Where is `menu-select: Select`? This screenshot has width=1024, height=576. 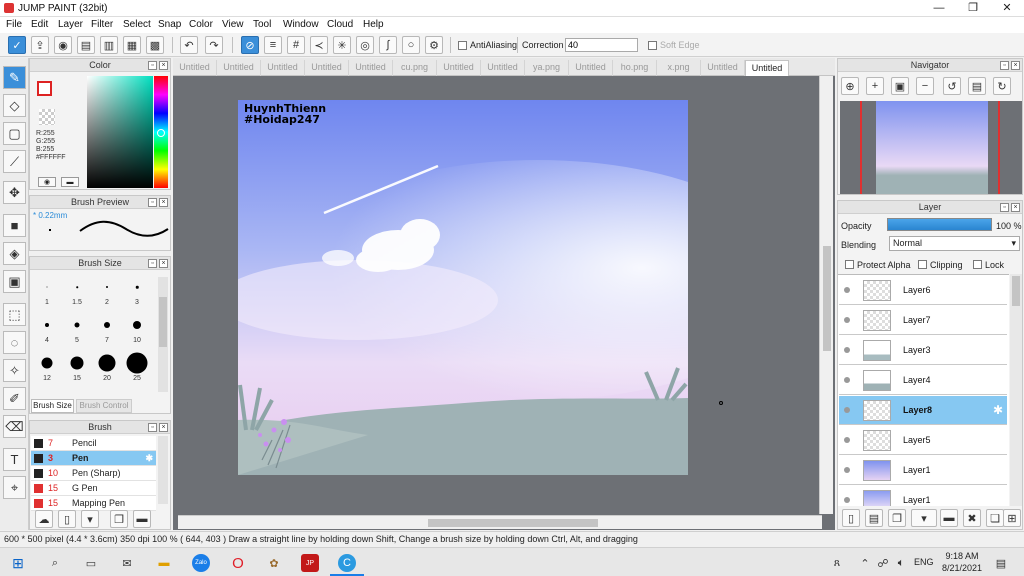
menu-select: Select is located at coordinates (137, 24).